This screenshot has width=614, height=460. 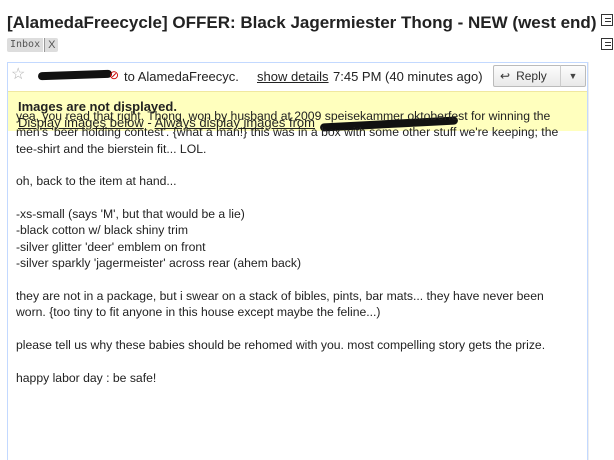 What do you see at coordinates (51, 45) in the screenshot?
I see `remove-label-button: X` at bounding box center [51, 45].